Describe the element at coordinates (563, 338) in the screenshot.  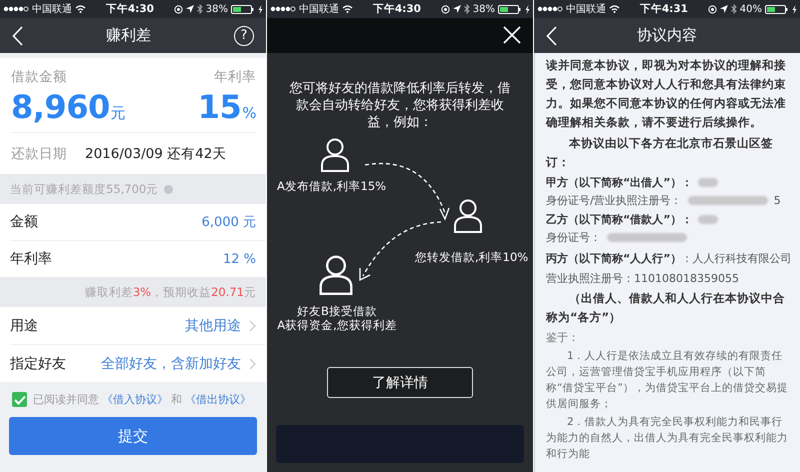
I see `section-label: 鉴于：` at that location.